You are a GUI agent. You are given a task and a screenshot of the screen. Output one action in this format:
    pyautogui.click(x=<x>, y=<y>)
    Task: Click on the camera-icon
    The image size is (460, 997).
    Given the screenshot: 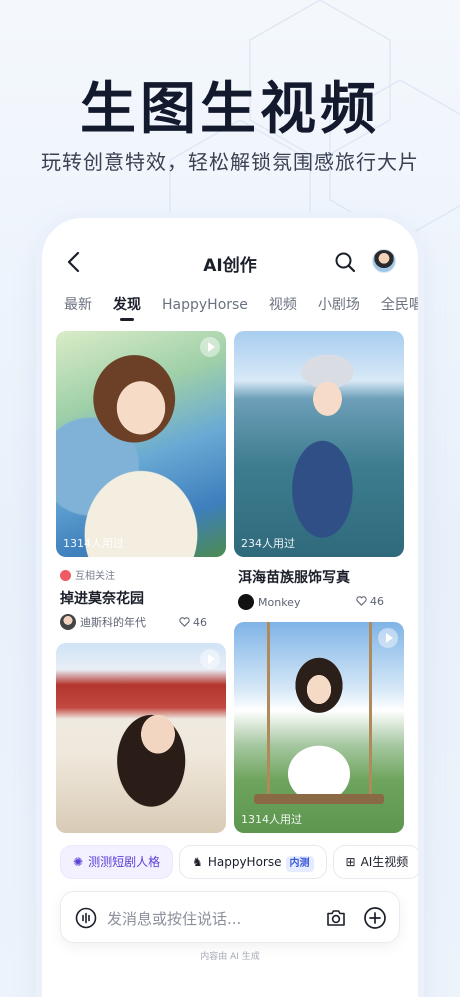 What is the action you would take?
    pyautogui.click(x=336, y=918)
    